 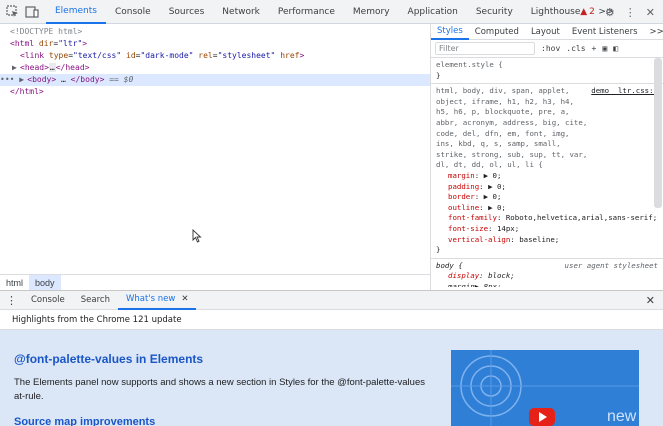 What do you see at coordinates (622, 416) in the screenshot?
I see `video-overlay-text: new` at bounding box center [622, 416].